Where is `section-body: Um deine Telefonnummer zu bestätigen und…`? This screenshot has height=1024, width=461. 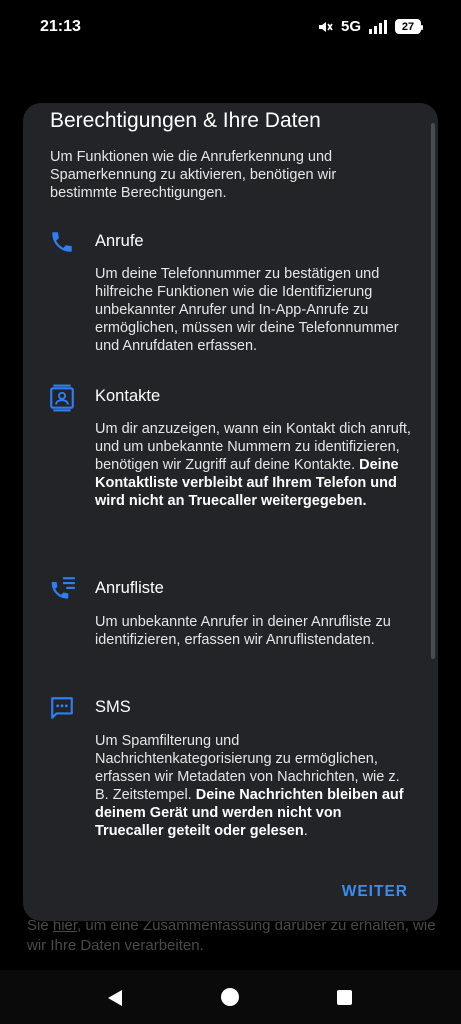 section-body: Um deine Telefonnummer zu bestätigen und… is located at coordinates (247, 310).